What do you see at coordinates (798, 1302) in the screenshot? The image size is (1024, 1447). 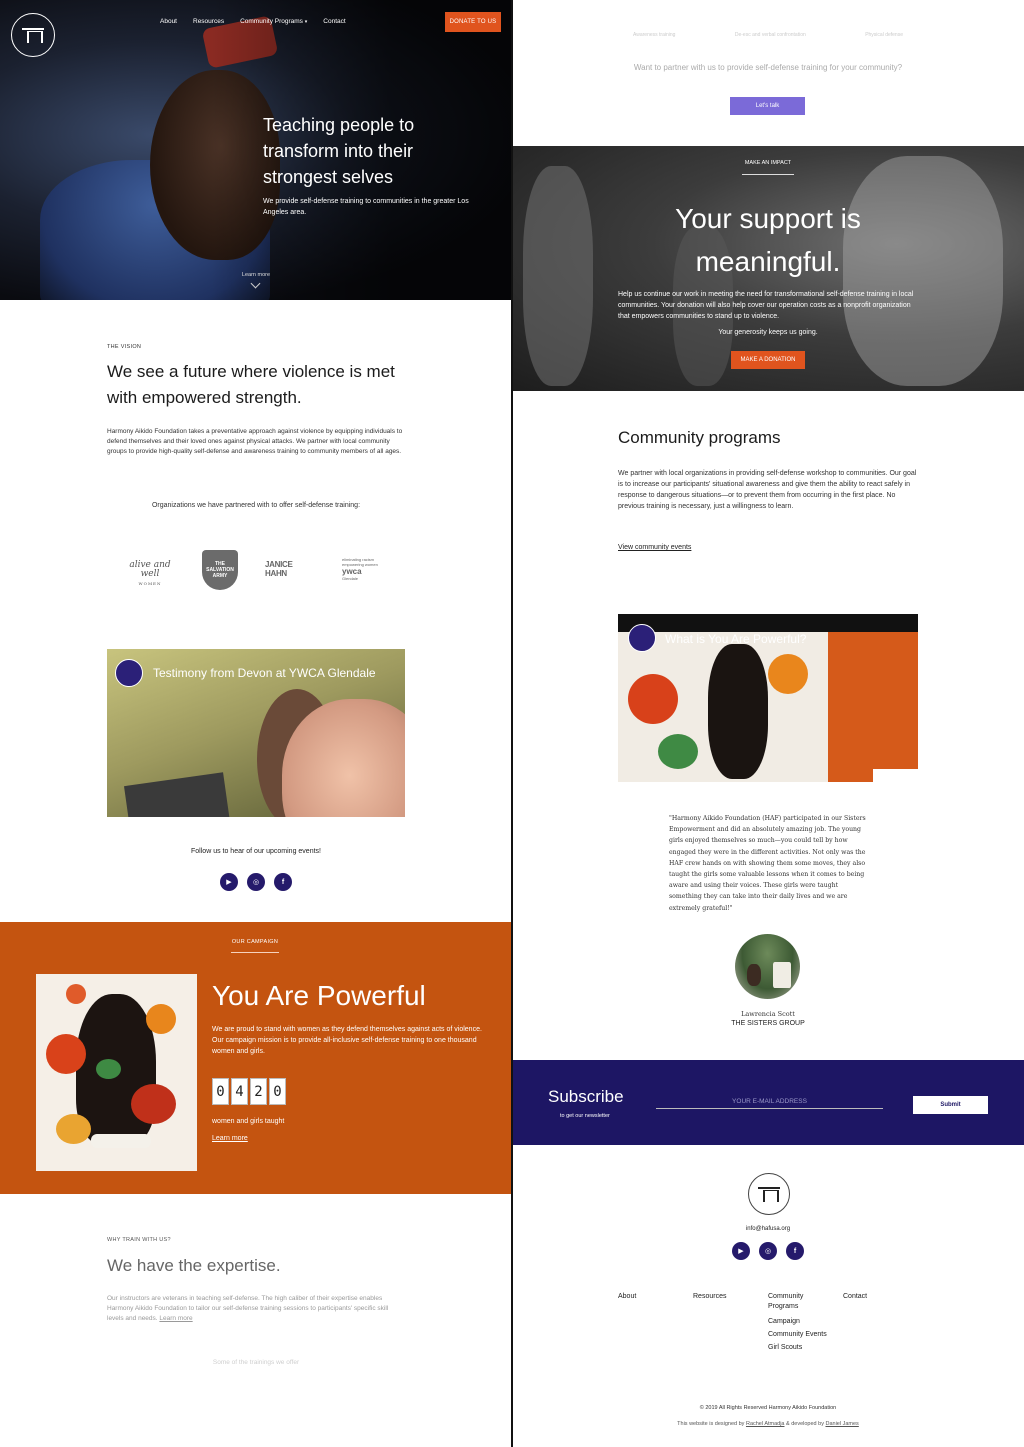 I see `footer-link-community-programs: Community Programs` at bounding box center [798, 1302].